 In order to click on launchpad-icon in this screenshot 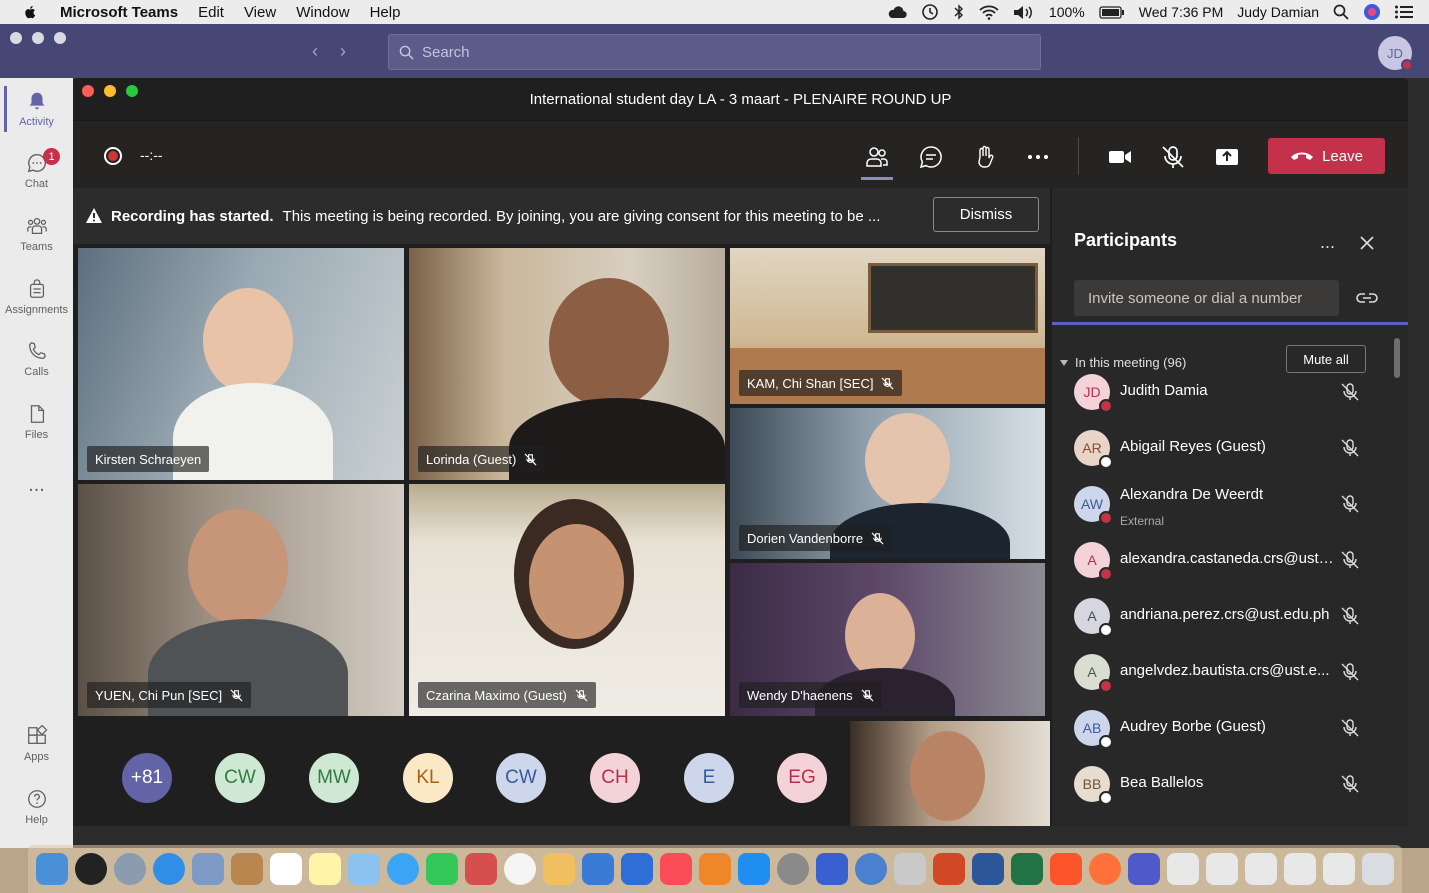, I will do `click(130, 869)`.